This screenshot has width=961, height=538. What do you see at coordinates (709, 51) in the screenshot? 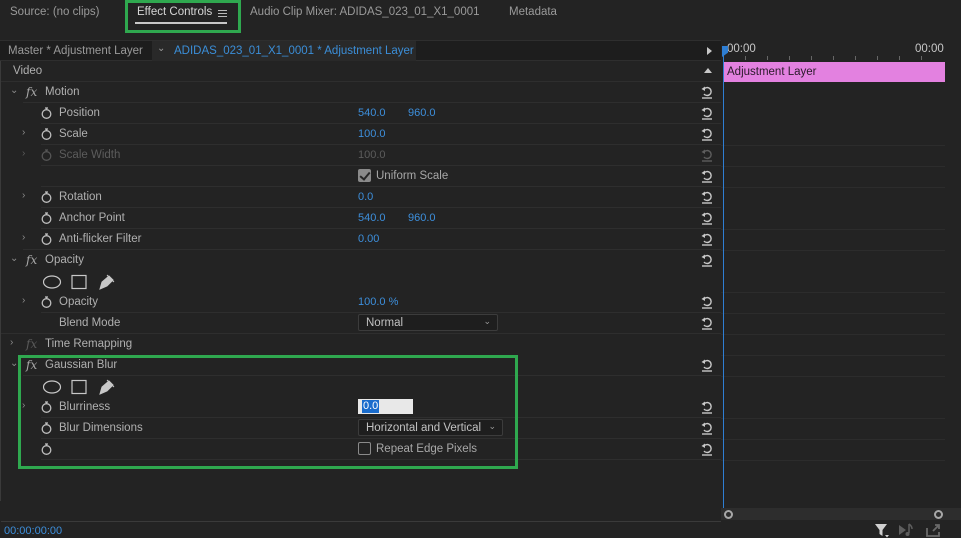
I see `show-timeline-icon` at bounding box center [709, 51].